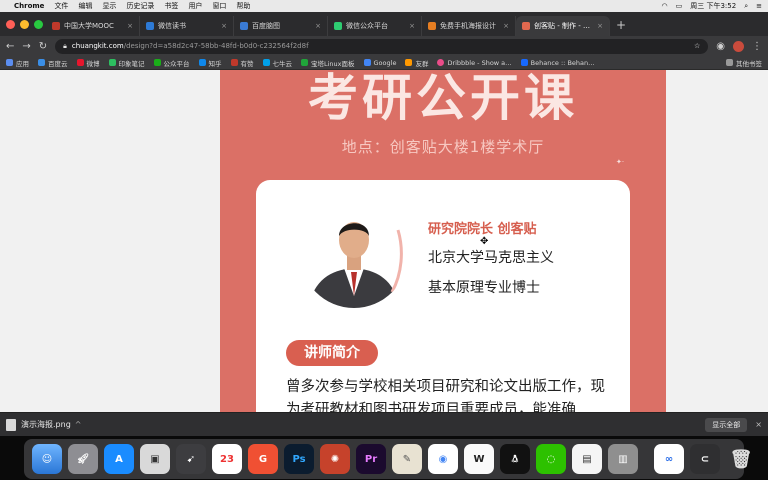 The height and width of the screenshot is (480, 768). What do you see at coordinates (277, 63) in the screenshot?
I see `bookmark-qiniu: 七牛云` at bounding box center [277, 63].